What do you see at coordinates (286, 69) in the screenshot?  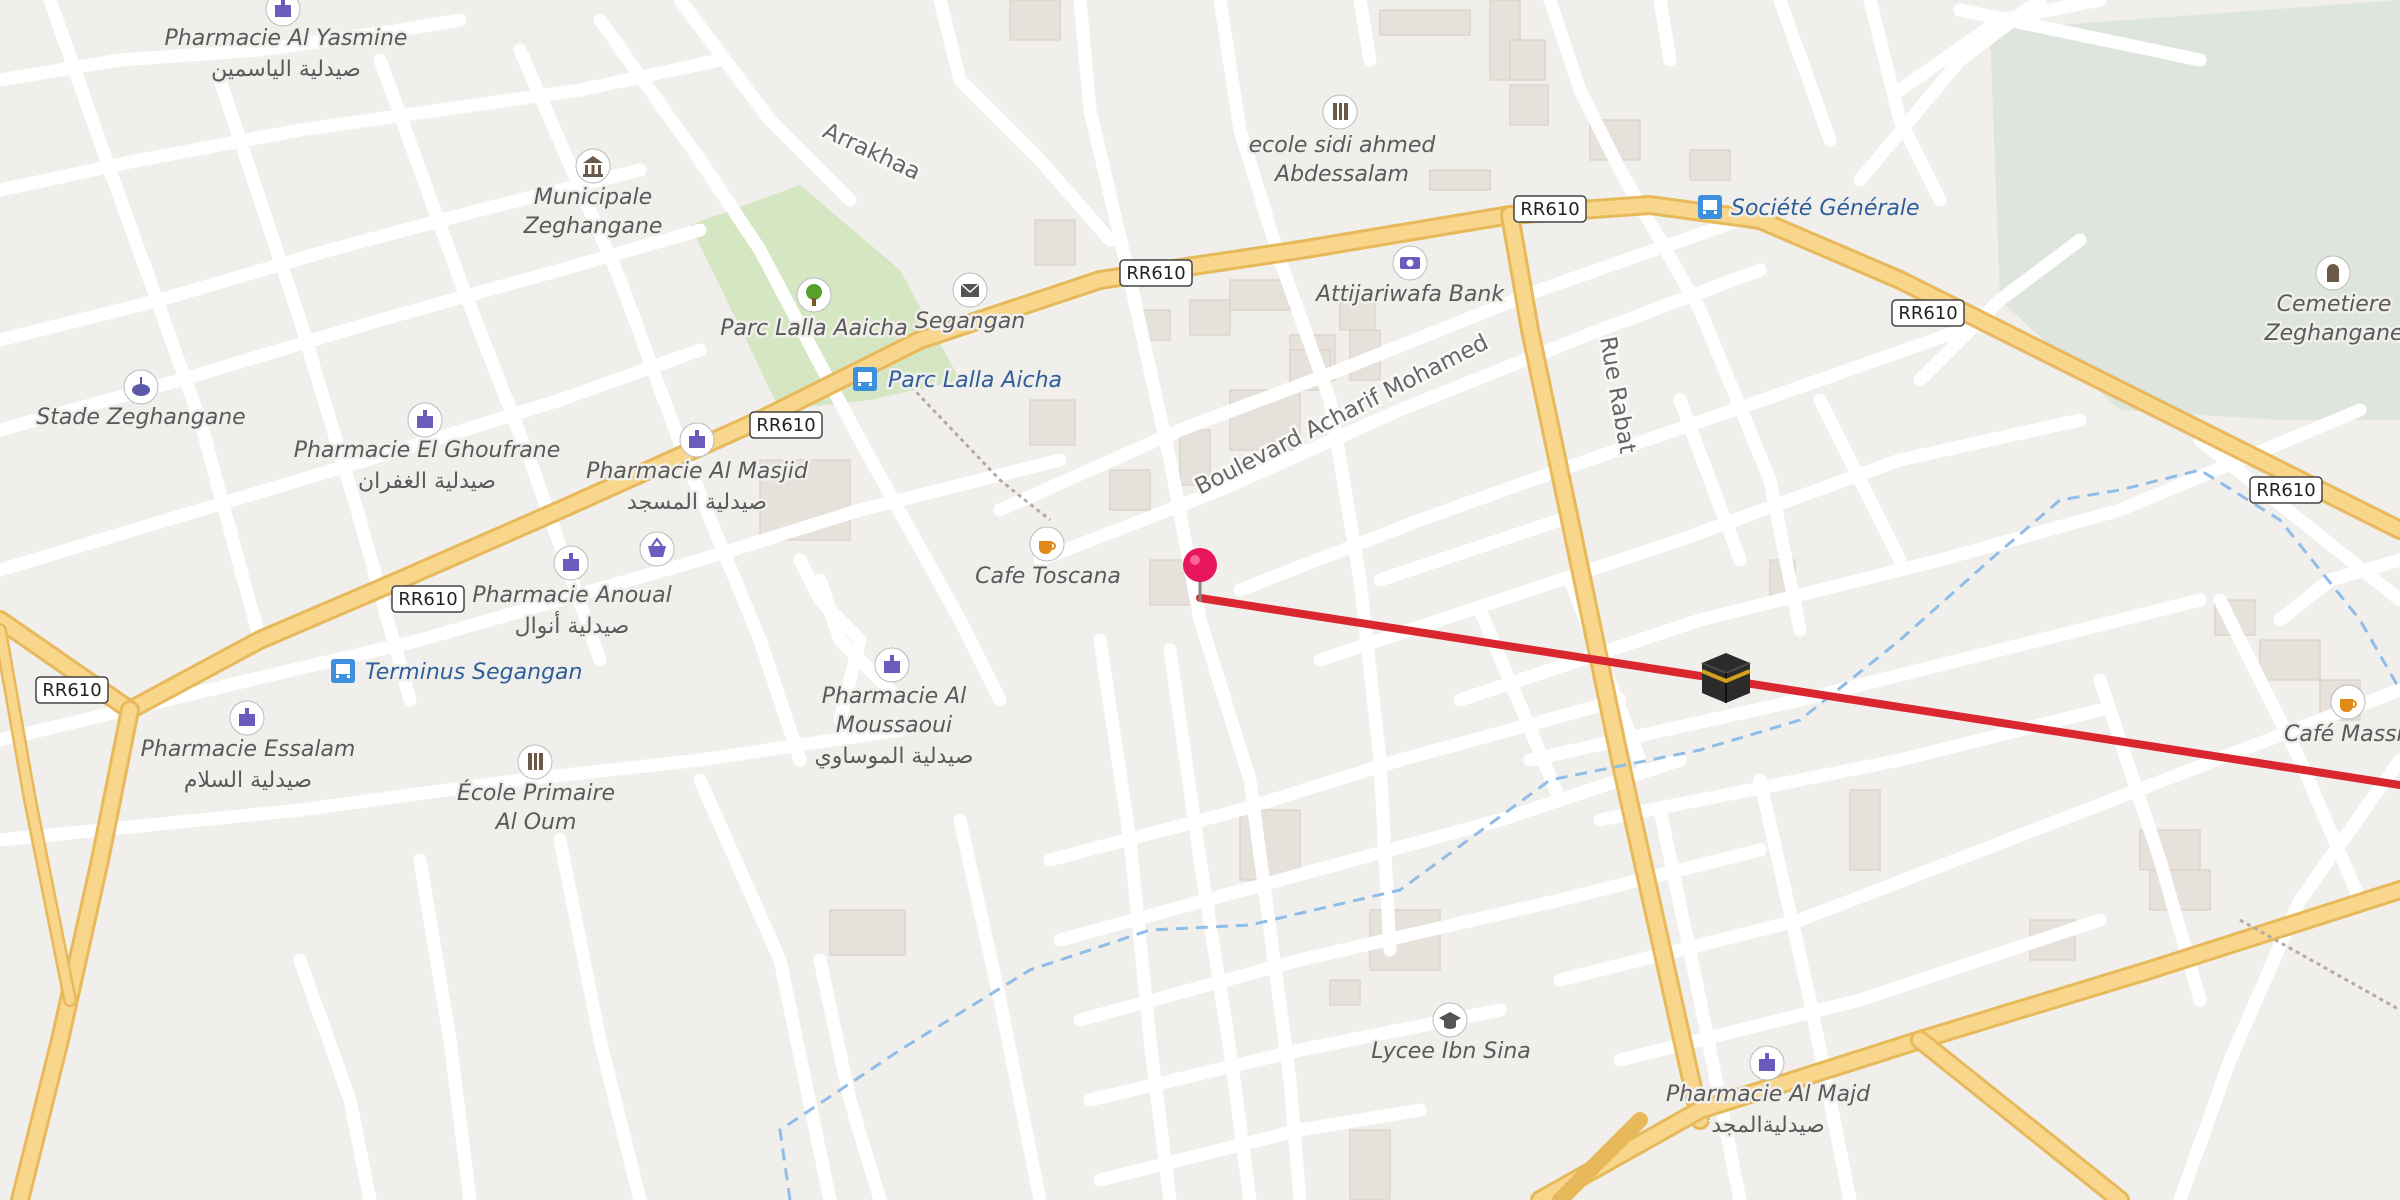 I see `poi-name-ar: صيدلية الياسمين` at bounding box center [286, 69].